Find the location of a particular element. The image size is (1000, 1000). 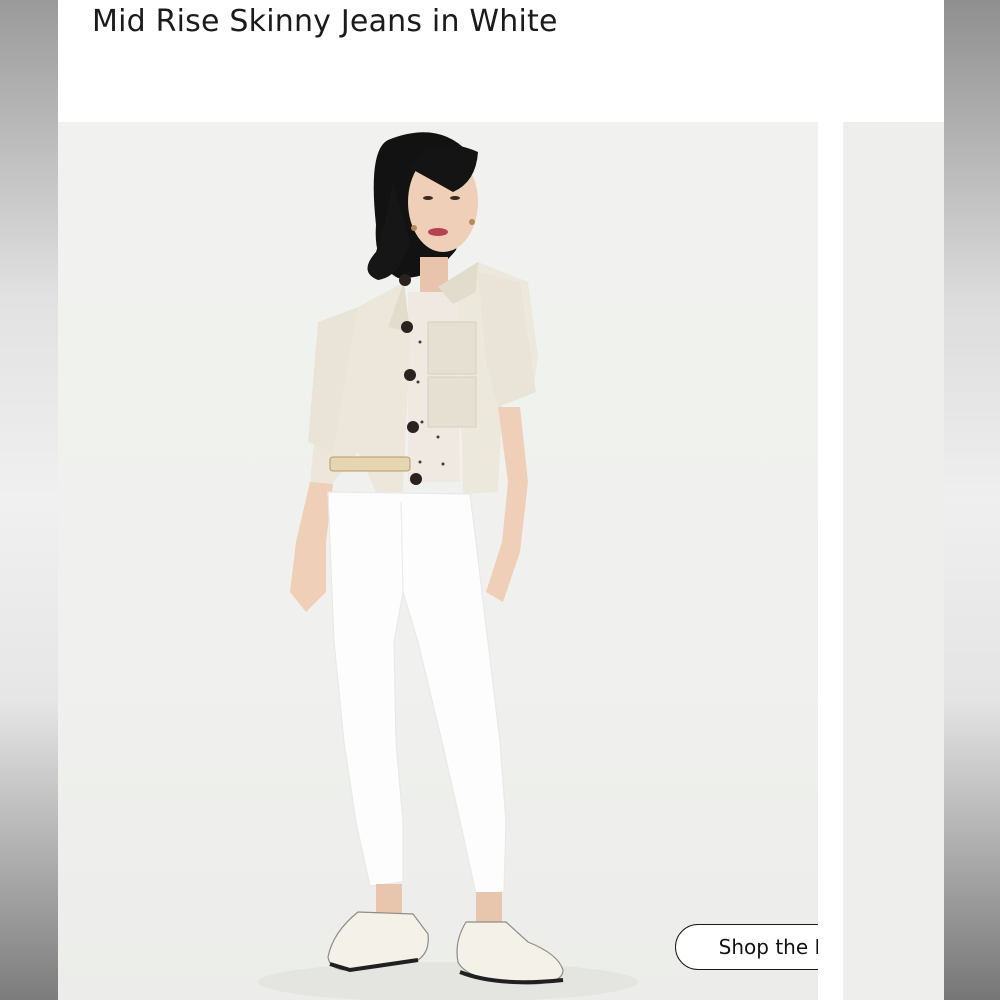

shop-the-look-button: Shop the Look is located at coordinates (746, 947).